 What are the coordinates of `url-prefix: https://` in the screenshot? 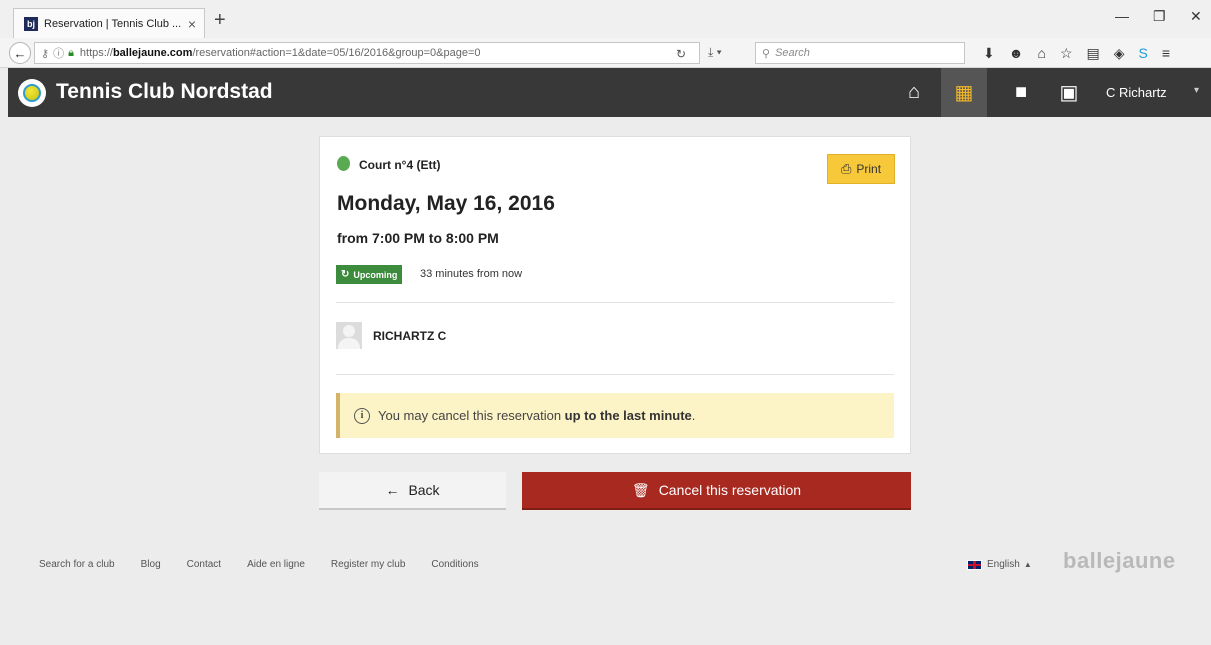 It's located at (96, 53).